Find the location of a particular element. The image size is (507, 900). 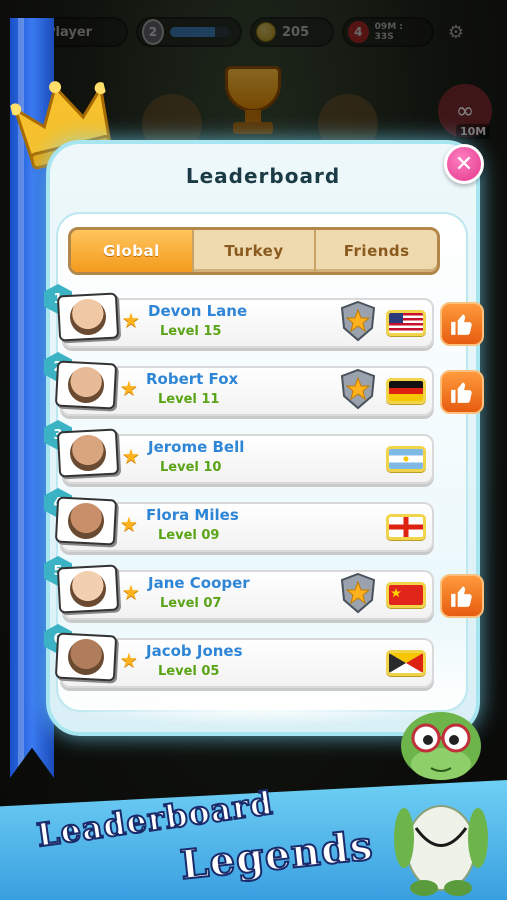

tab-turkey: Turkey is located at coordinates (253, 251).